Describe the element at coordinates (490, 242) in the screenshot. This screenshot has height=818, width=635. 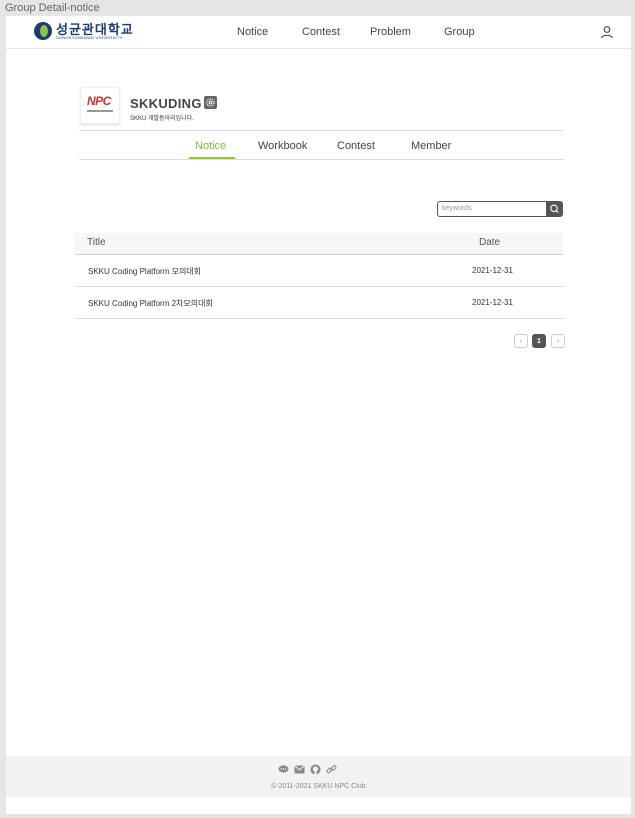
I see `column-date: Date` at that location.